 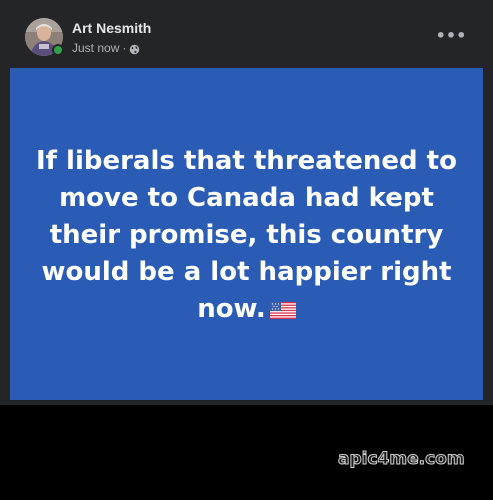 What do you see at coordinates (95, 48) in the screenshot?
I see `post-timestamp: Just now` at bounding box center [95, 48].